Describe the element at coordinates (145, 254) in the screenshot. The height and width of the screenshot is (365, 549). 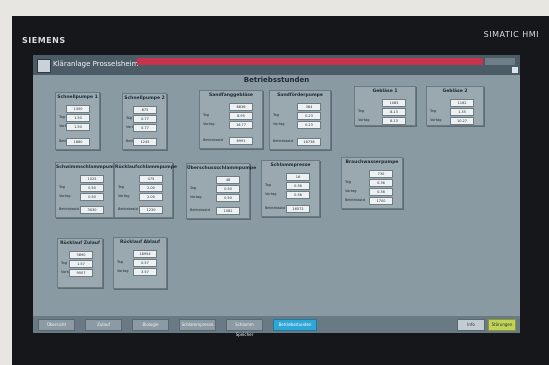
I see `value-field: 18954` at that location.